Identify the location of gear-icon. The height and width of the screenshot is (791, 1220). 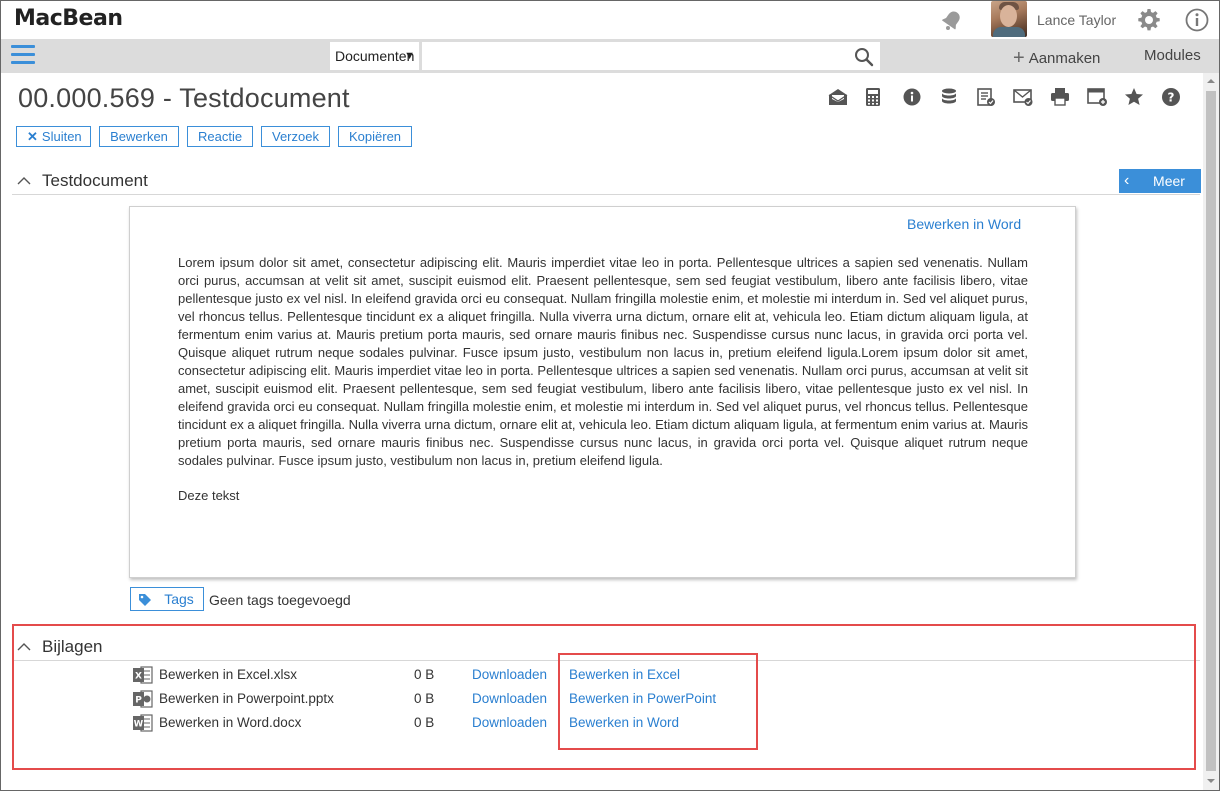
(1149, 20).